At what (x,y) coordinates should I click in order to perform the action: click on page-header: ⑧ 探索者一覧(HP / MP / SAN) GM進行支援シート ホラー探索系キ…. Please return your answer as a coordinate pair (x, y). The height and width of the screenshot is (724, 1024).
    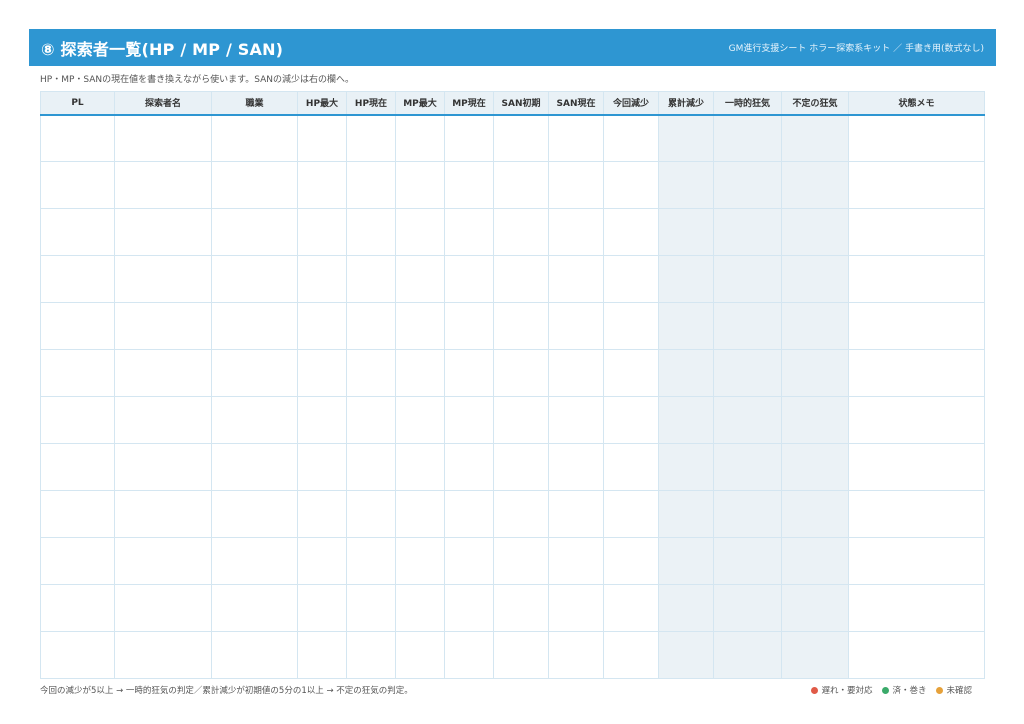
    Looking at the image, I should click on (512, 47).